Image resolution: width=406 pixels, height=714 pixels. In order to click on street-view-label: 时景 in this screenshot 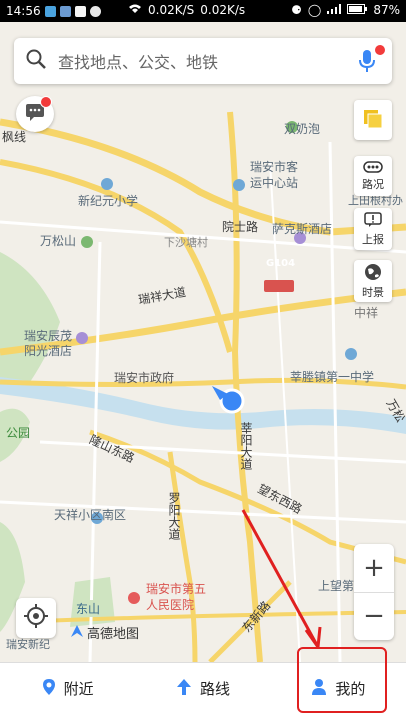, I will do `click(373, 292)`.